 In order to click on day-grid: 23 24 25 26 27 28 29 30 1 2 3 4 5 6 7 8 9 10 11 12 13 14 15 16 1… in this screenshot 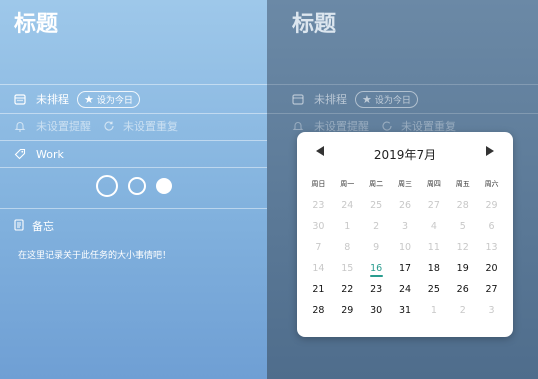, I will do `click(405, 258)`.